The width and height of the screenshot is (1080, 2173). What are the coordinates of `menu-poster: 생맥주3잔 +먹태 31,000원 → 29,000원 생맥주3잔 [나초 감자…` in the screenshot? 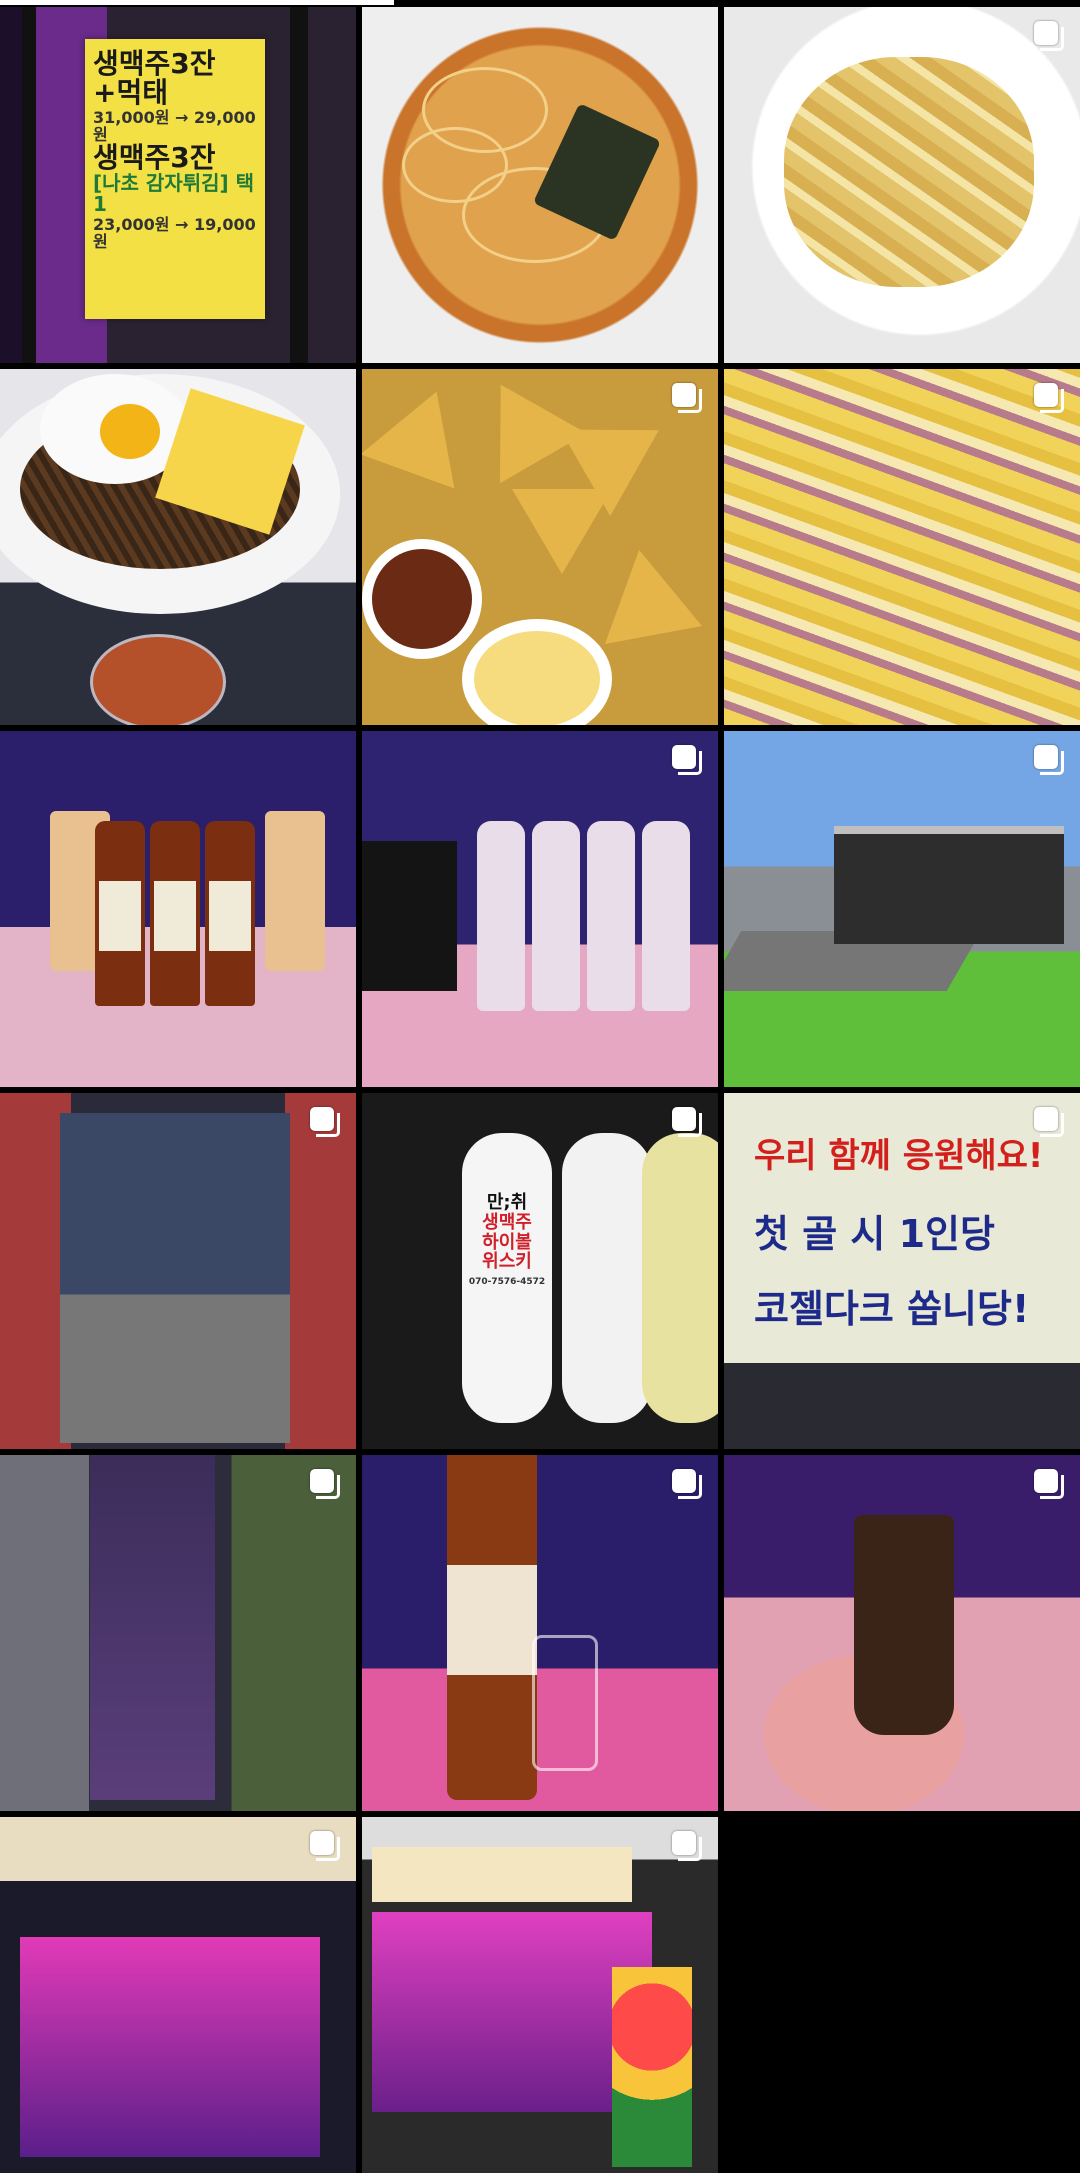 It's located at (175, 179).